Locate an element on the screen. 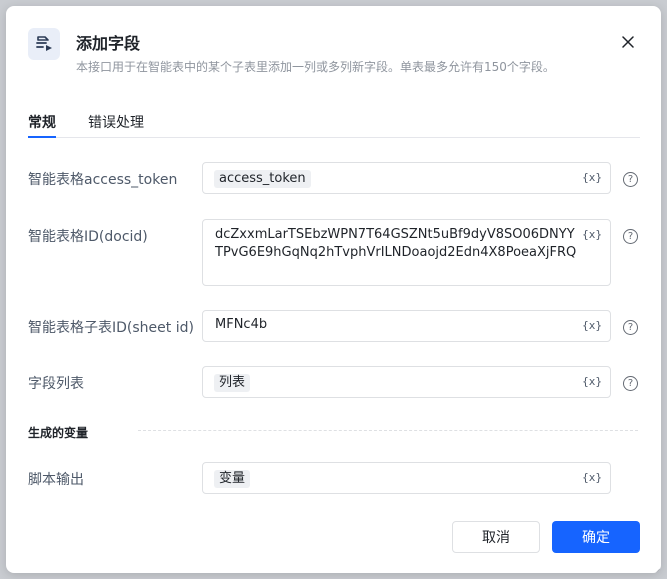 Image resolution: width=667 pixels, height=579 pixels. close-icon is located at coordinates (628, 42).